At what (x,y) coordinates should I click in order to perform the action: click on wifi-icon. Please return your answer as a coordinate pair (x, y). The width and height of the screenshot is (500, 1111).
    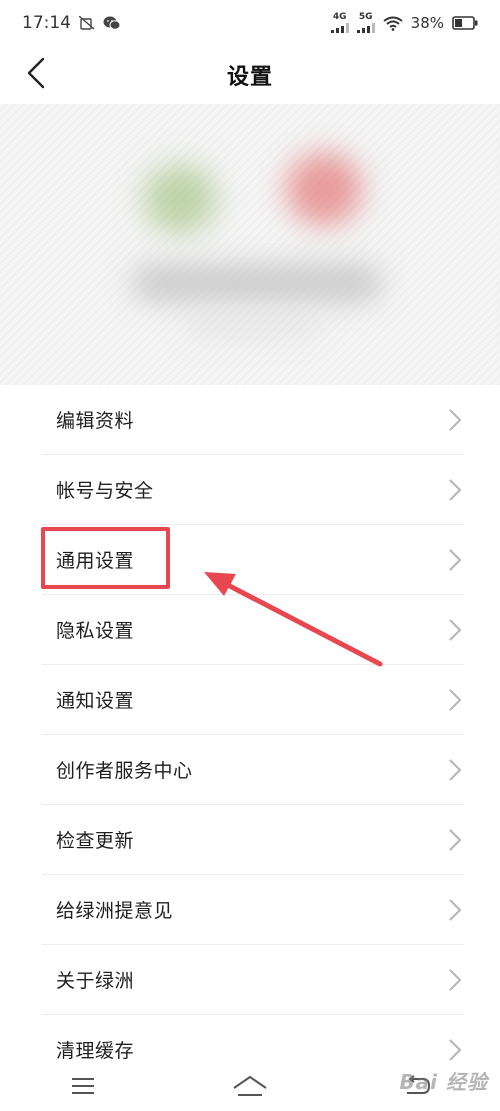
    Looking at the image, I should click on (393, 23).